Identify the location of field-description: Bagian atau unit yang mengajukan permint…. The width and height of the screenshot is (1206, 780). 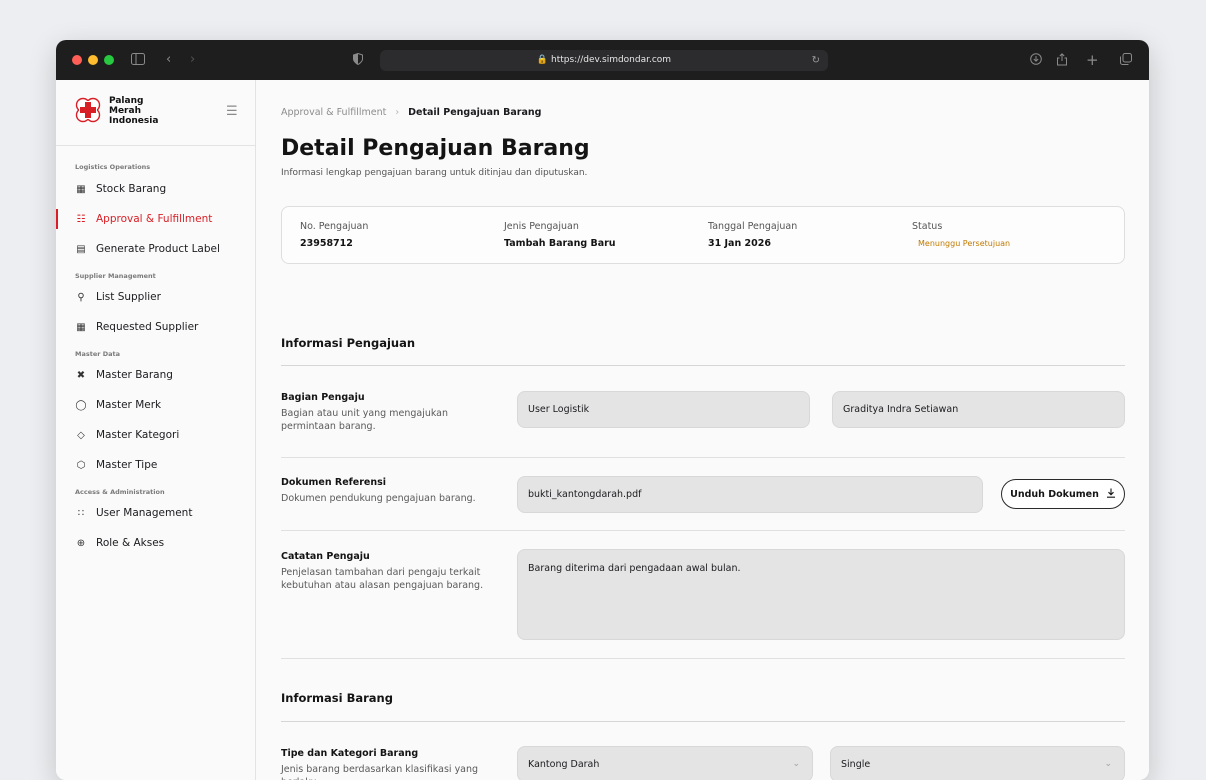
(365, 420).